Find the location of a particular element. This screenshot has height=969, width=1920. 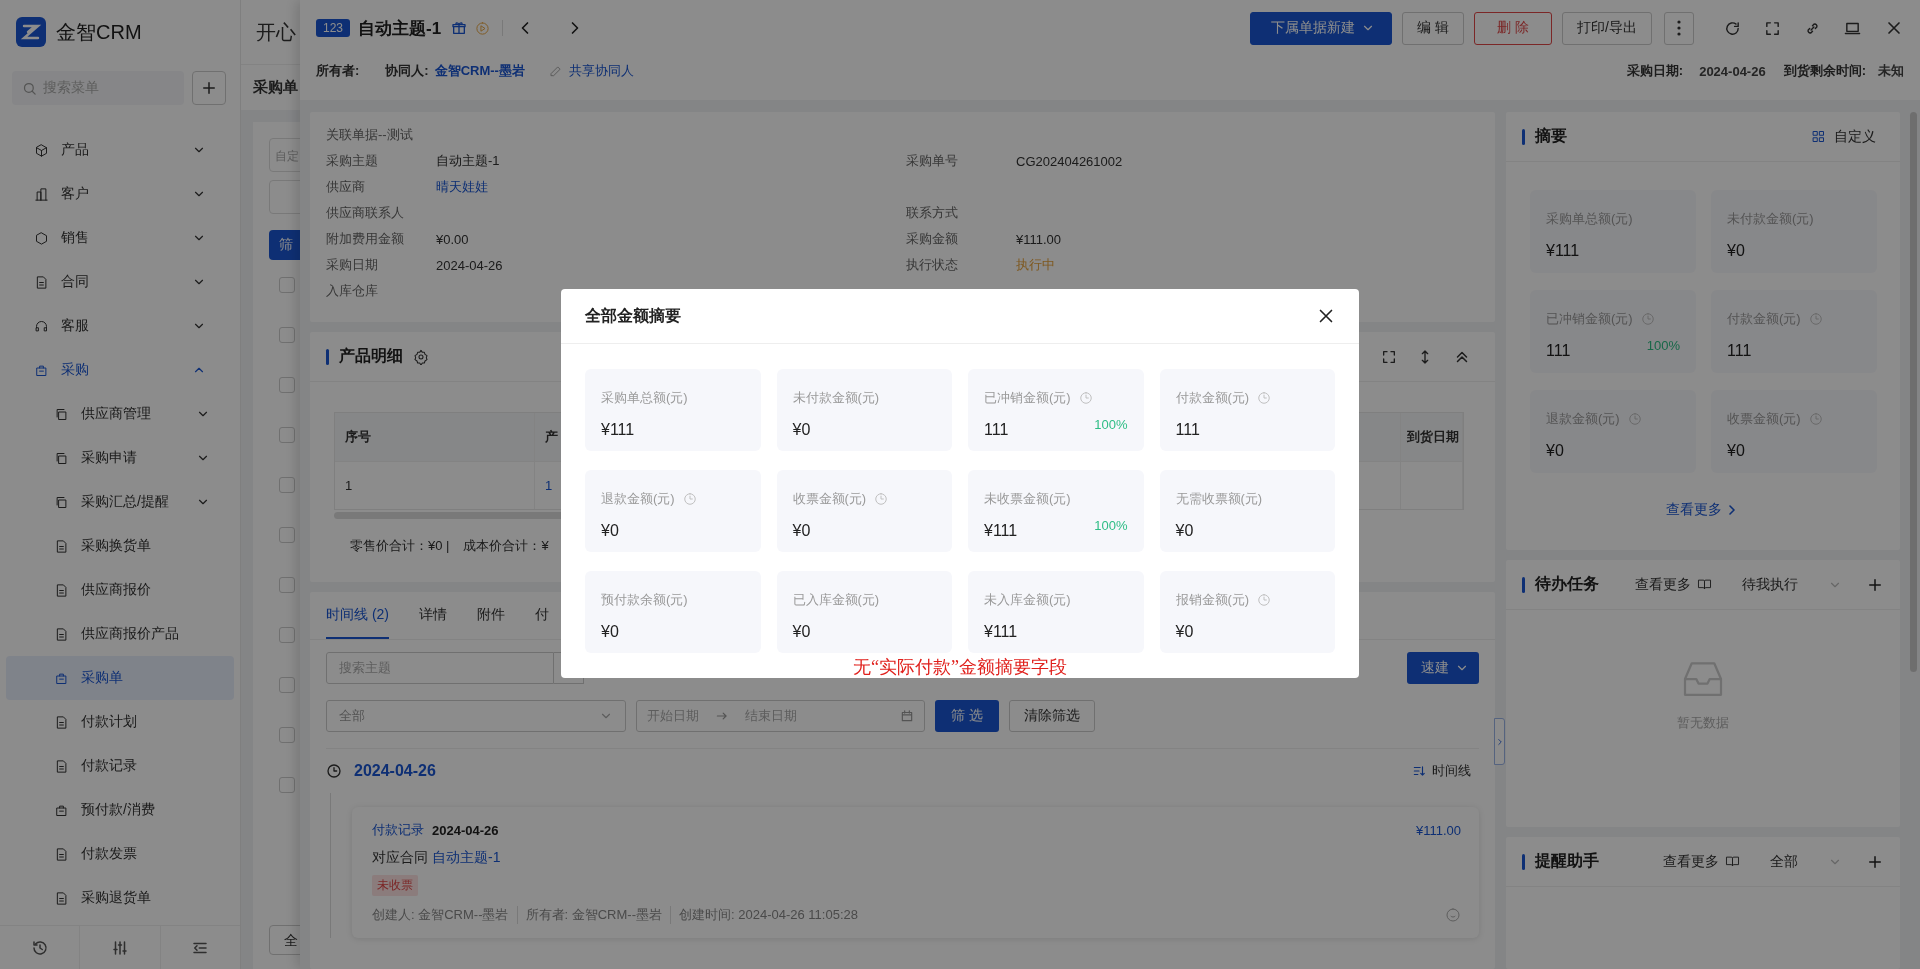

contract-link: 自动主题-1 is located at coordinates (466, 858).